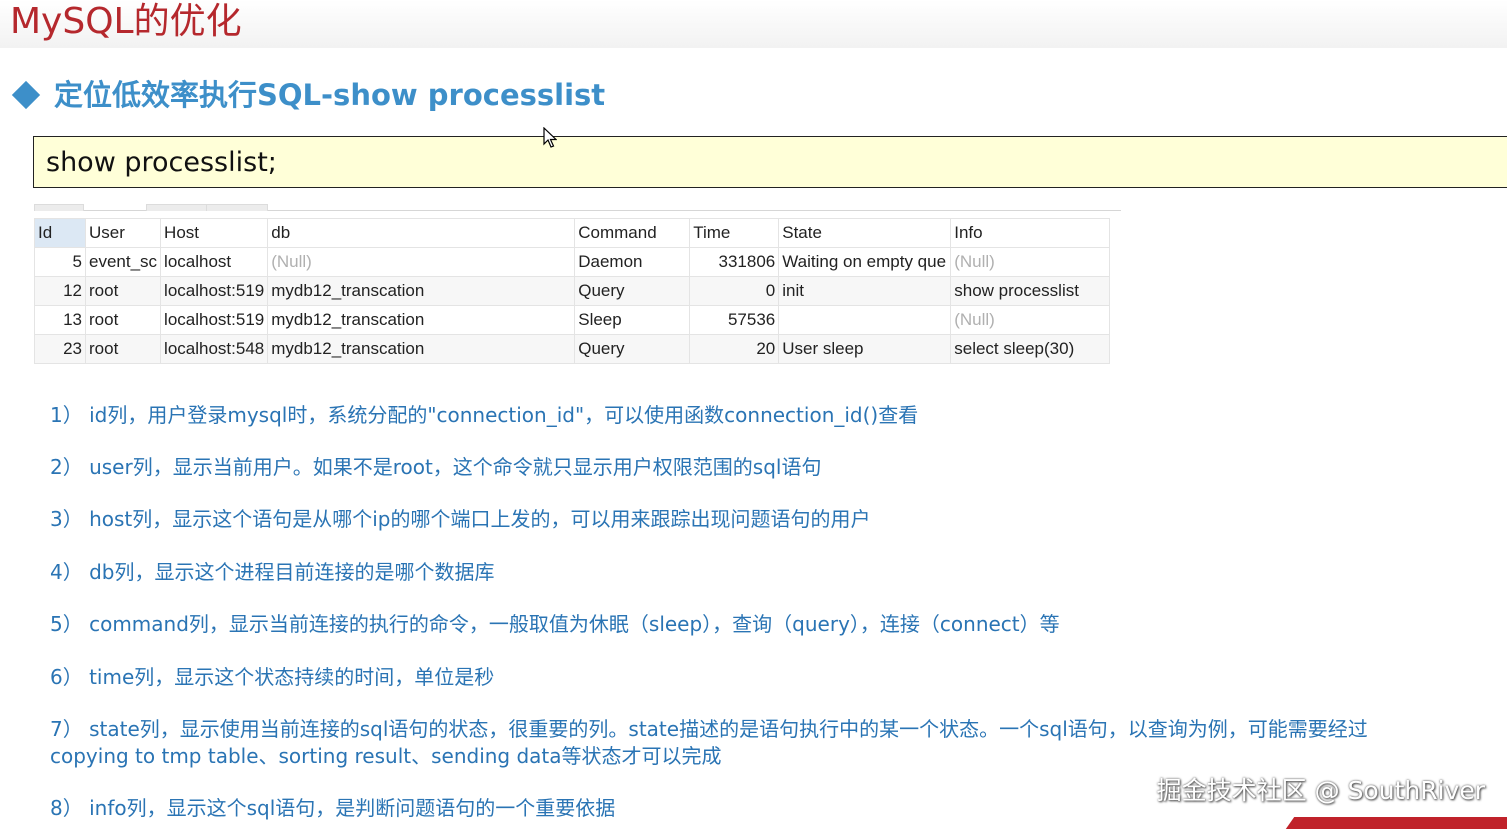 The width and height of the screenshot is (1507, 829). Describe the element at coordinates (632, 262) in the screenshot. I see `cell-command: Daemon` at that location.